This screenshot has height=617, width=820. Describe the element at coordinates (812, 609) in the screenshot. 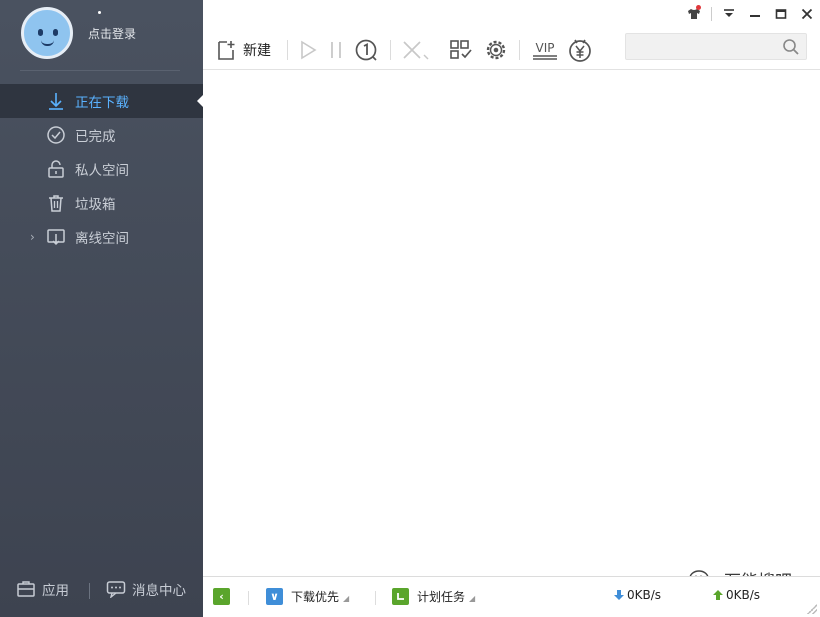

I see `resize-grip` at that location.